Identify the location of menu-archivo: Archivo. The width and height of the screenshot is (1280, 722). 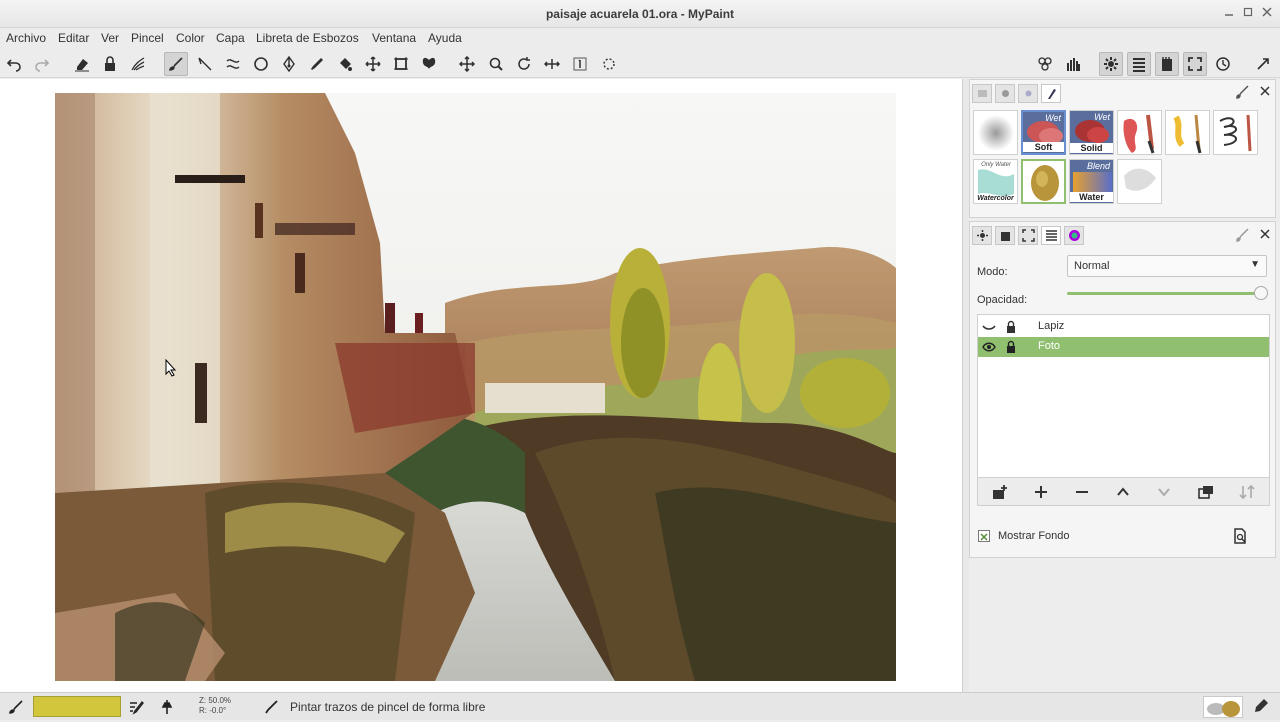
(26, 38).